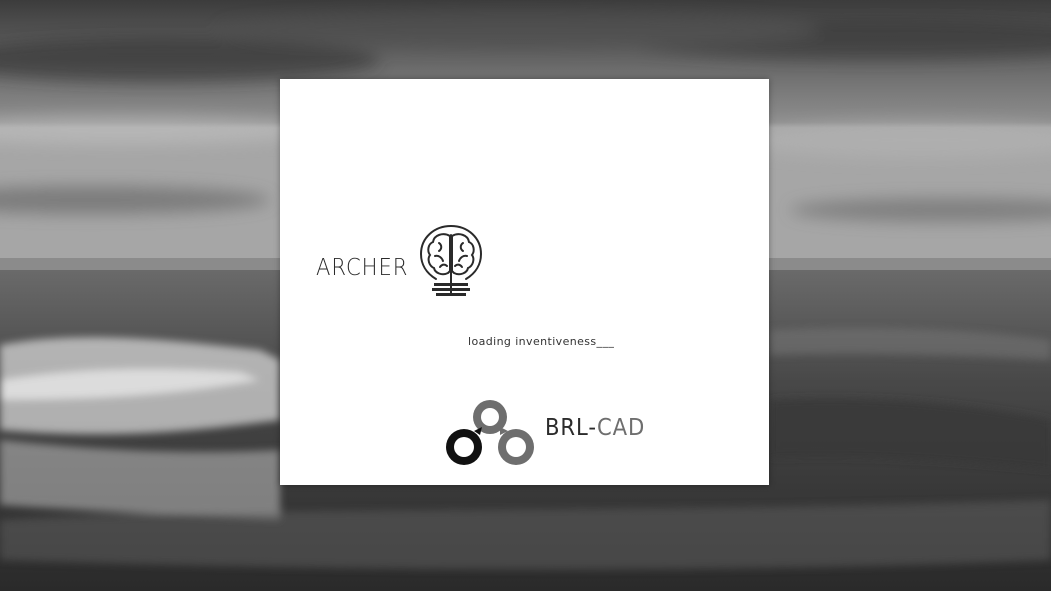 Image resolution: width=1051 pixels, height=591 pixels. I want to click on brlcad-title: BRL-CAD, so click(595, 428).